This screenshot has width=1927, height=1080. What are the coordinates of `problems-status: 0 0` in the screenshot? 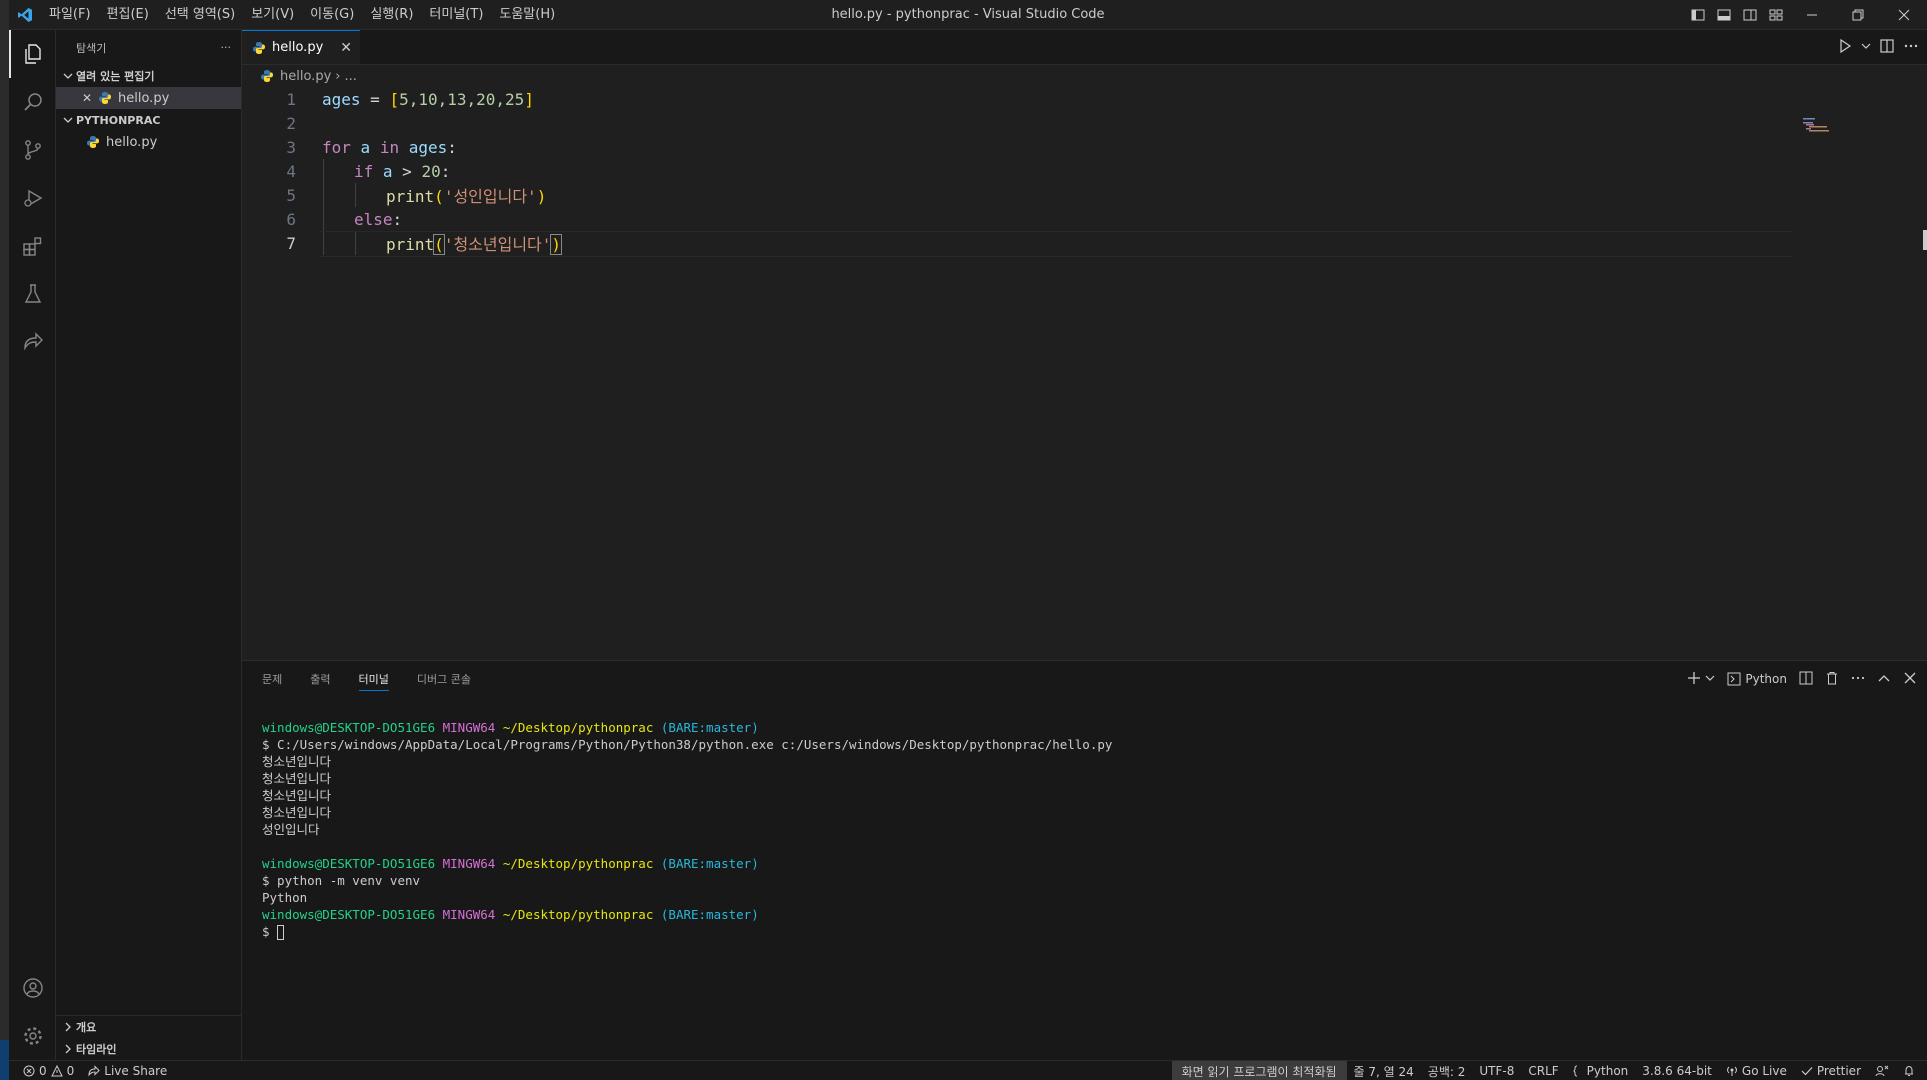 It's located at (45, 1070).